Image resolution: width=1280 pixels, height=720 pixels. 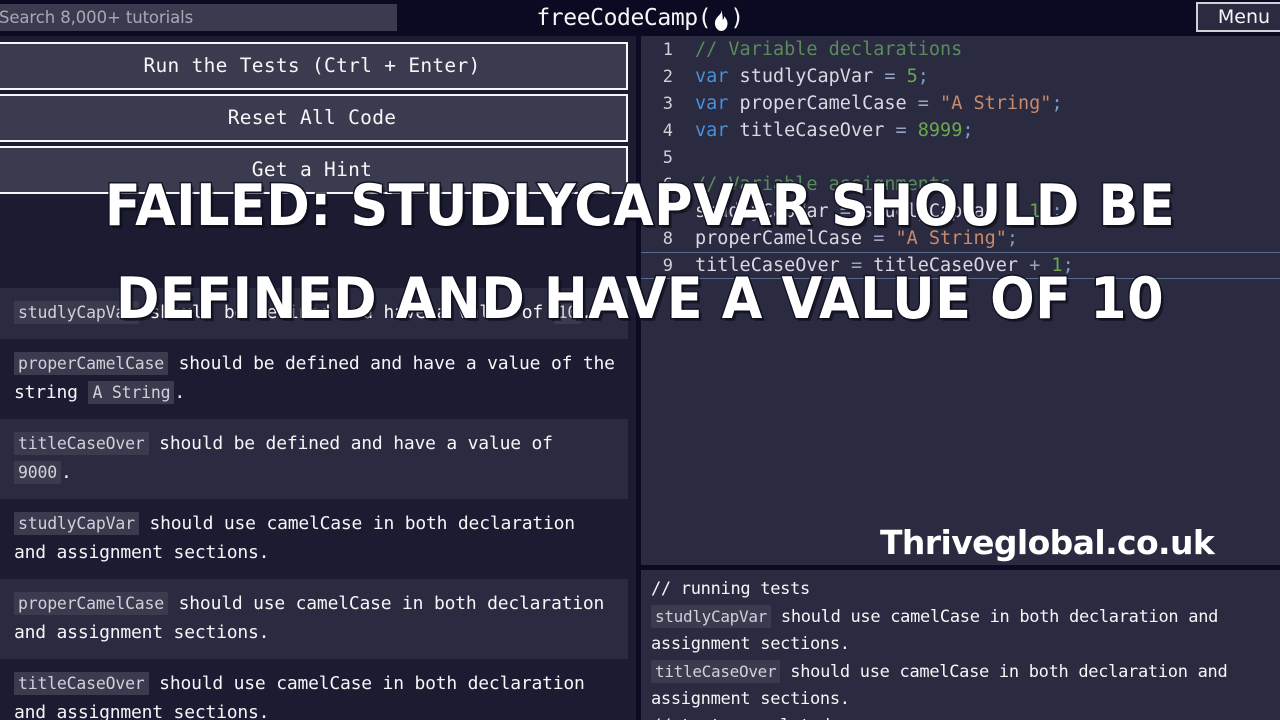 What do you see at coordinates (720, 20) in the screenshot?
I see `flame-icon` at bounding box center [720, 20].